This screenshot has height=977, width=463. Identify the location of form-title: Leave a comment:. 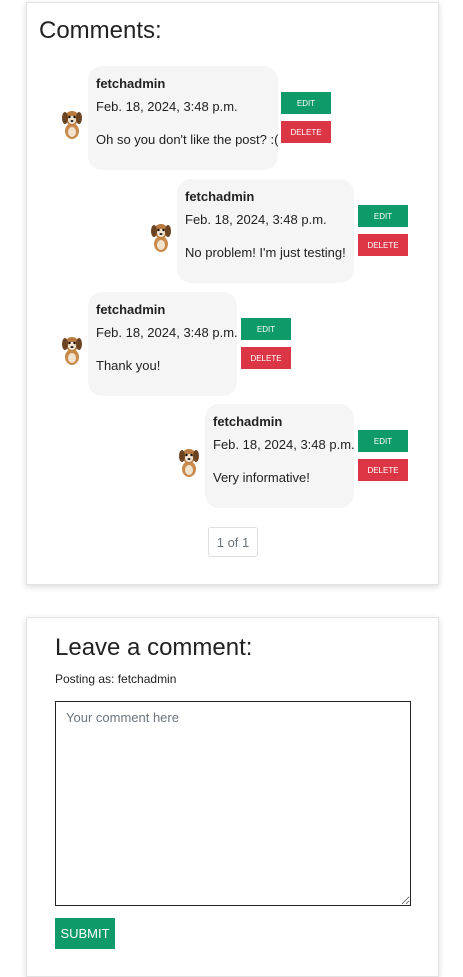
(154, 647).